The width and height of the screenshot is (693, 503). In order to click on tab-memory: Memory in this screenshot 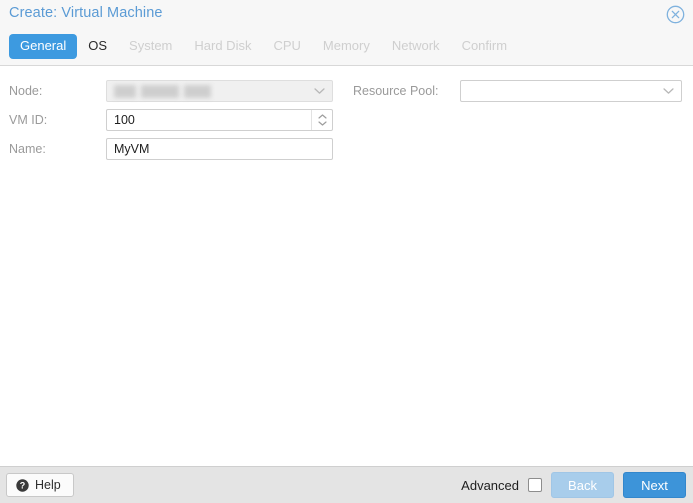, I will do `click(346, 45)`.